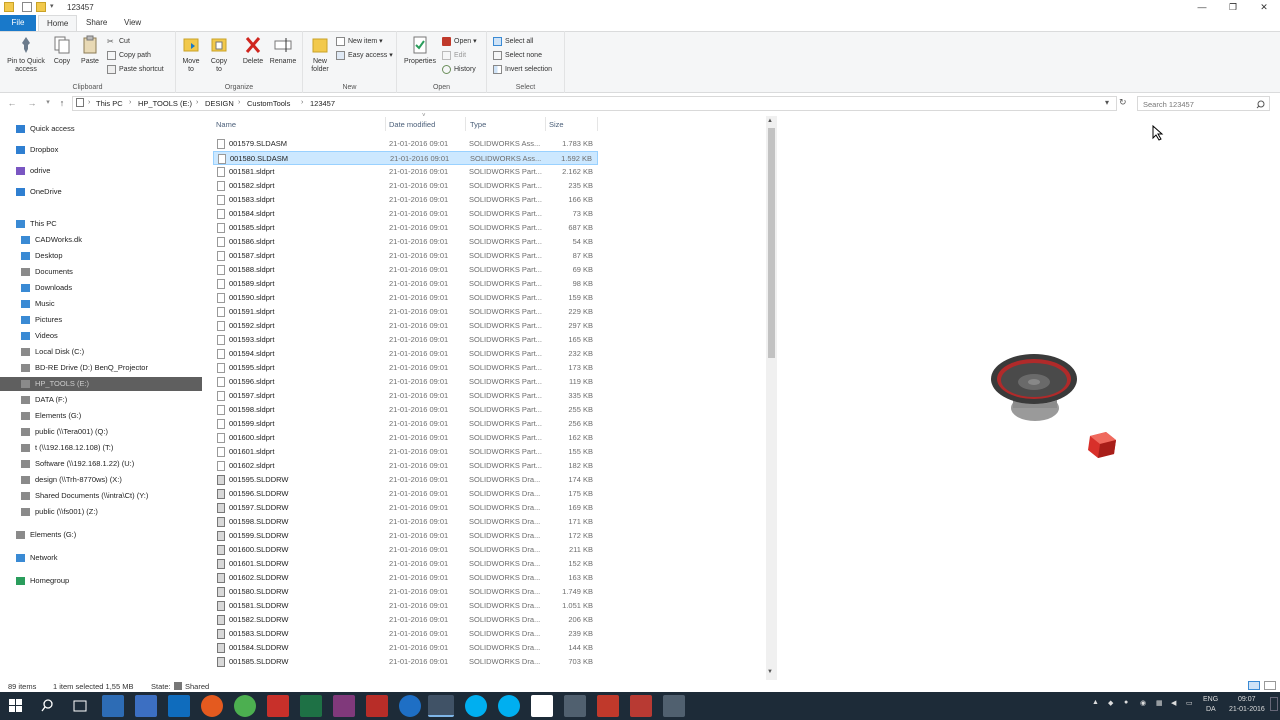 This screenshot has width=1280, height=720. Describe the element at coordinates (55, 7) in the screenshot. I see `customize-quick-access-icon: ▾` at that location.